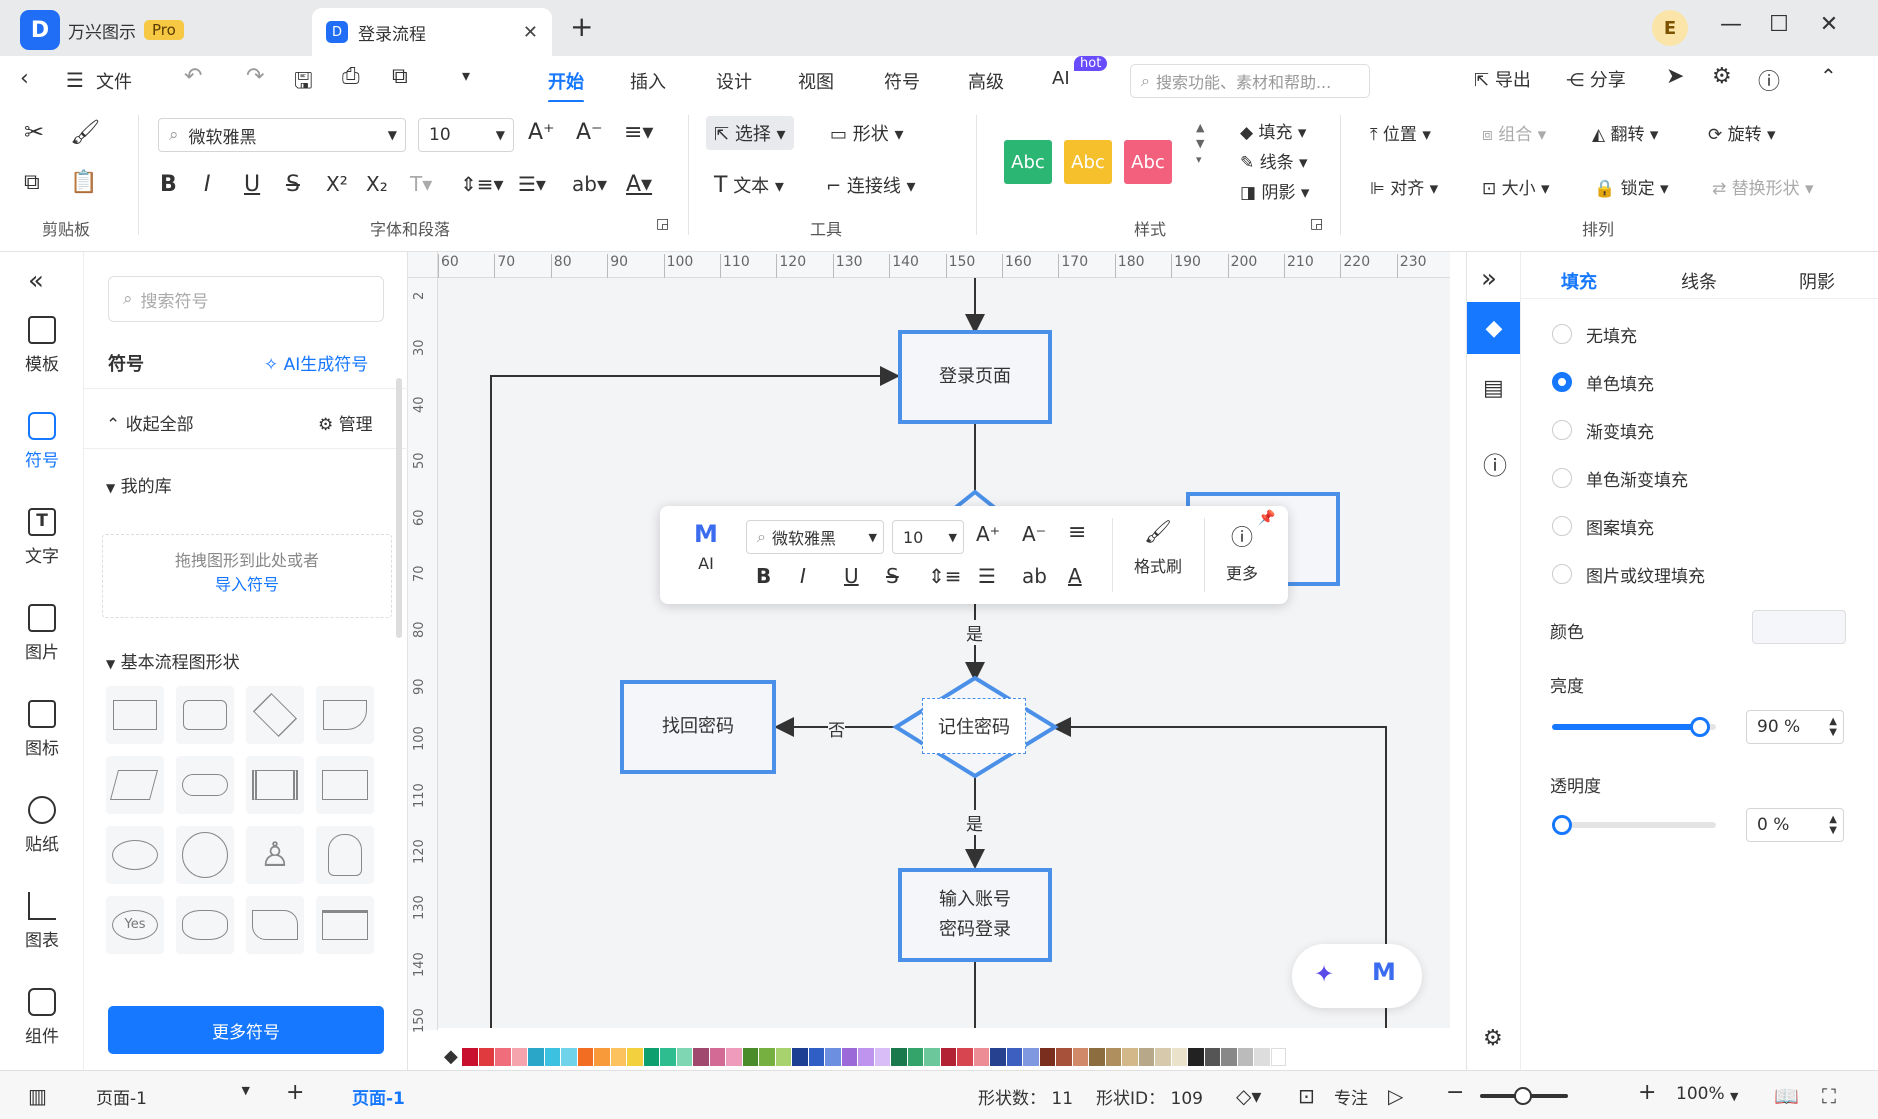 The width and height of the screenshot is (1878, 1119). Describe the element at coordinates (345, 925) in the screenshot. I see `shape-internal-storage` at that location.